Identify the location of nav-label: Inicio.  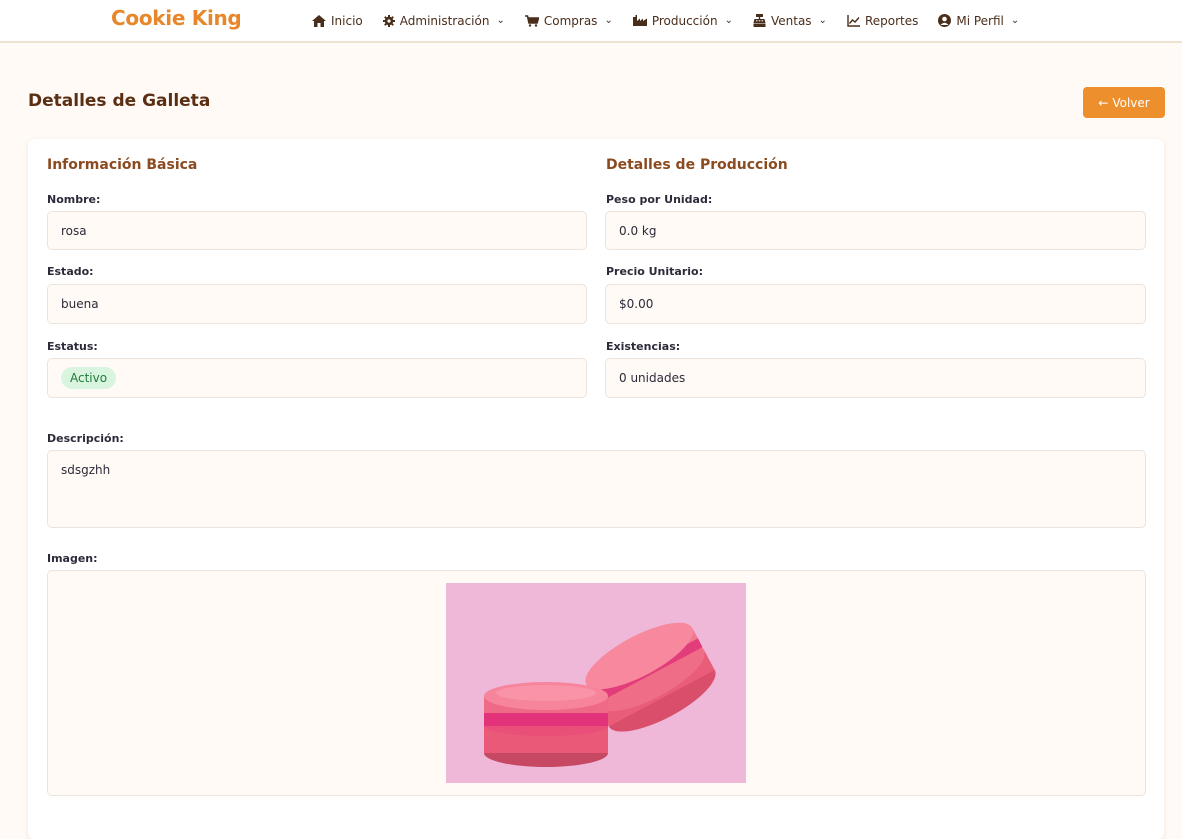
(347, 20).